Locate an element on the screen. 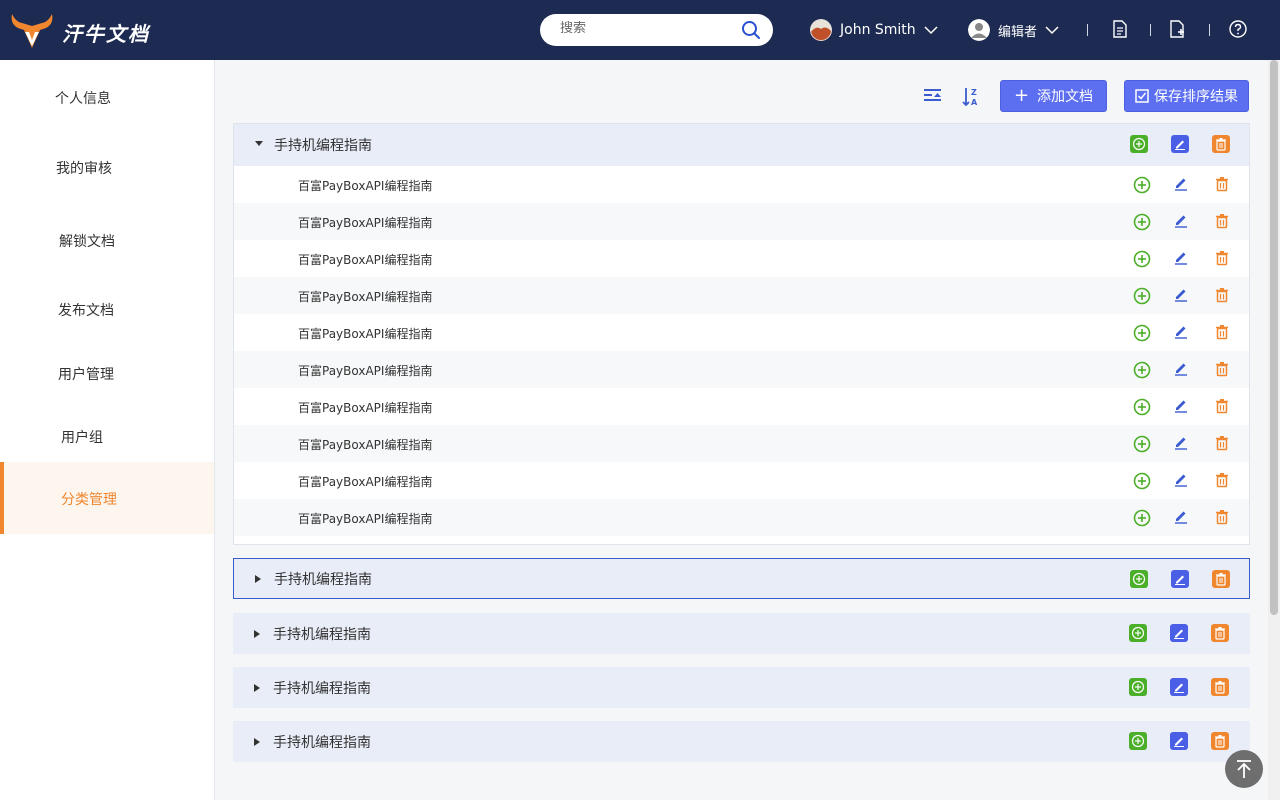  user-menu: John Smith is located at coordinates (874, 30).